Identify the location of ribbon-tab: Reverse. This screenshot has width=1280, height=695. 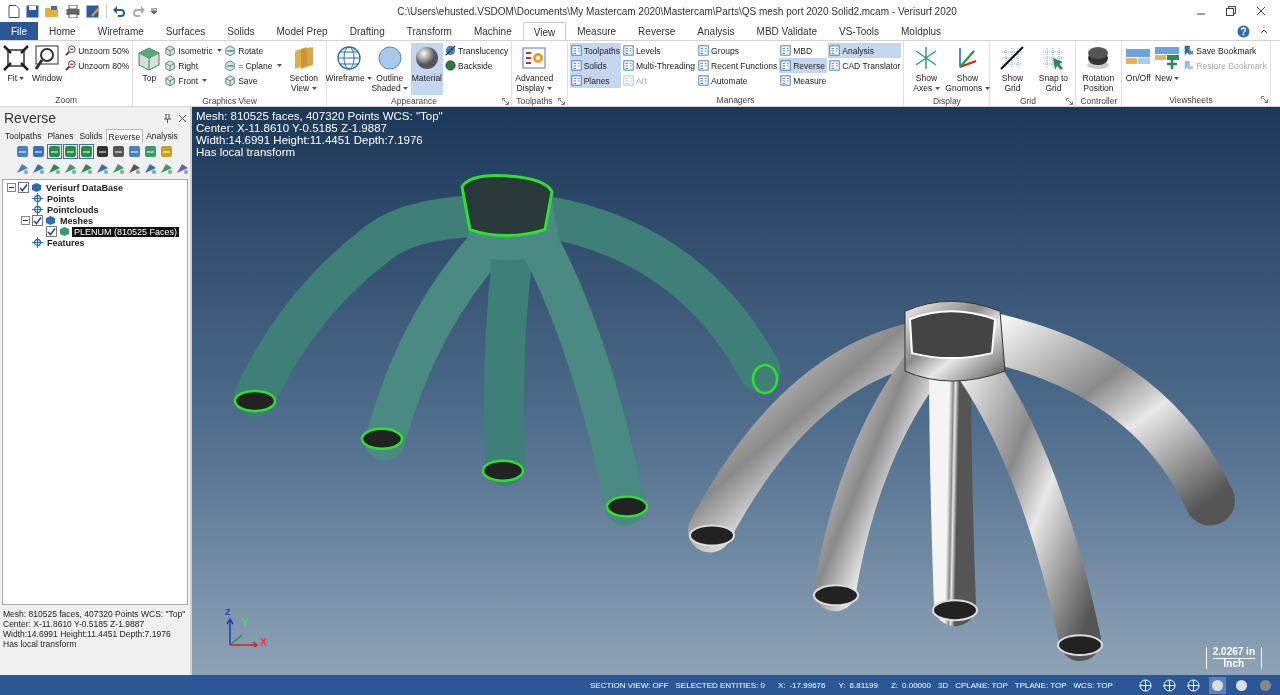
(657, 31).